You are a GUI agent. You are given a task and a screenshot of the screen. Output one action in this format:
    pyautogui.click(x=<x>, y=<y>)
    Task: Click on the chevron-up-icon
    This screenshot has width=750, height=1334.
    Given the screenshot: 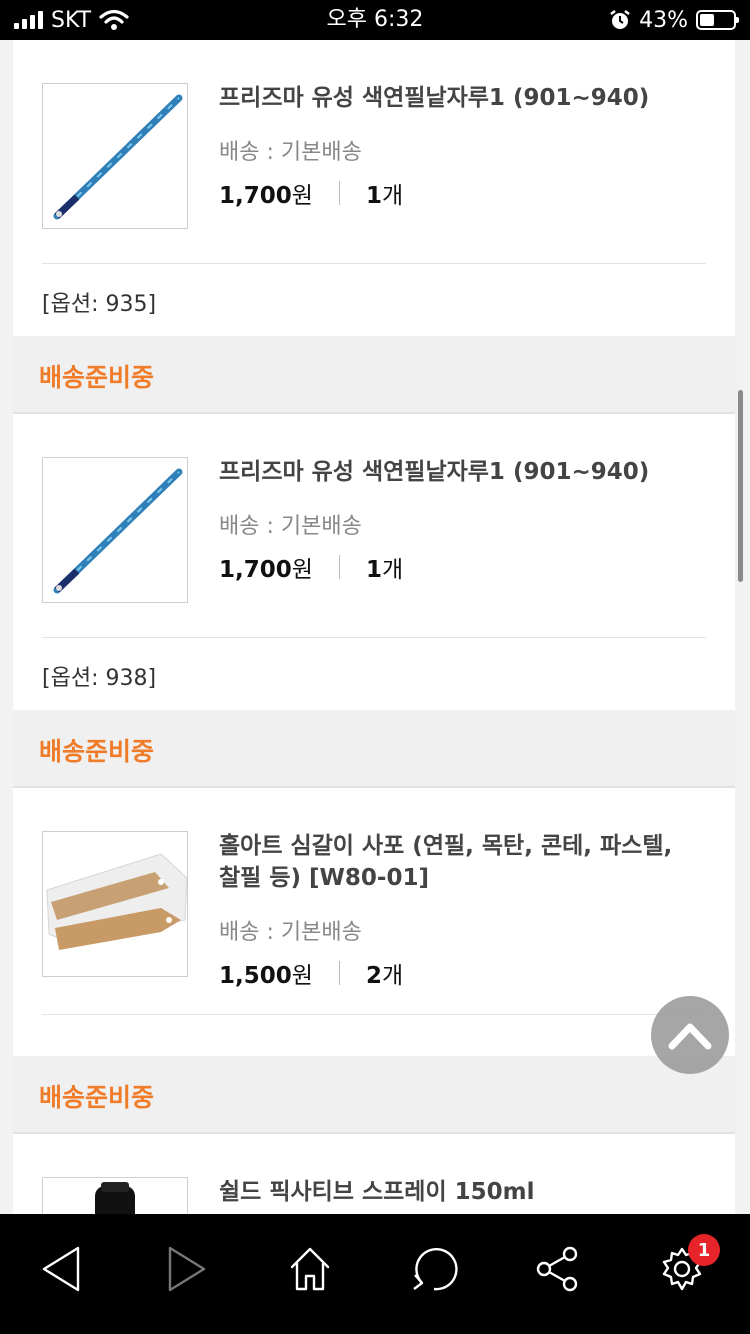 What is the action you would take?
    pyautogui.click(x=690, y=1036)
    